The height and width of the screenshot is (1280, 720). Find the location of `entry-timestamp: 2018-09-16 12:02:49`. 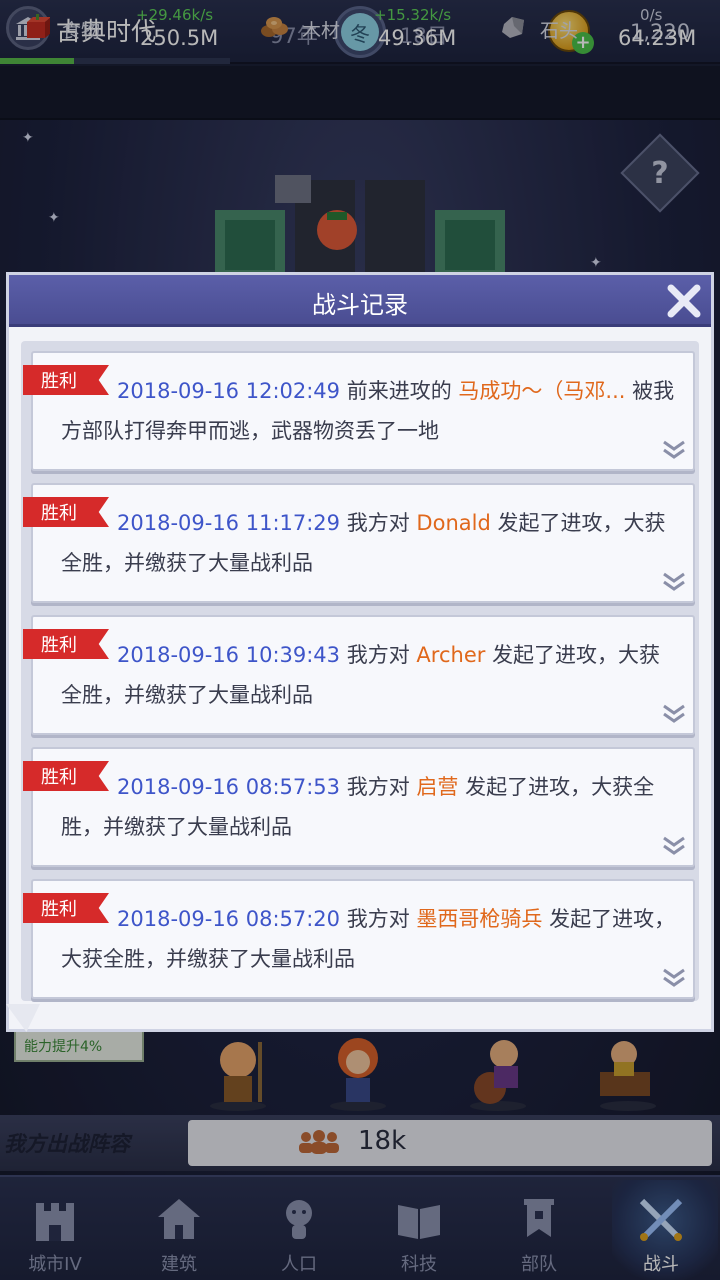

entry-timestamp: 2018-09-16 12:02:49 is located at coordinates (229, 391).